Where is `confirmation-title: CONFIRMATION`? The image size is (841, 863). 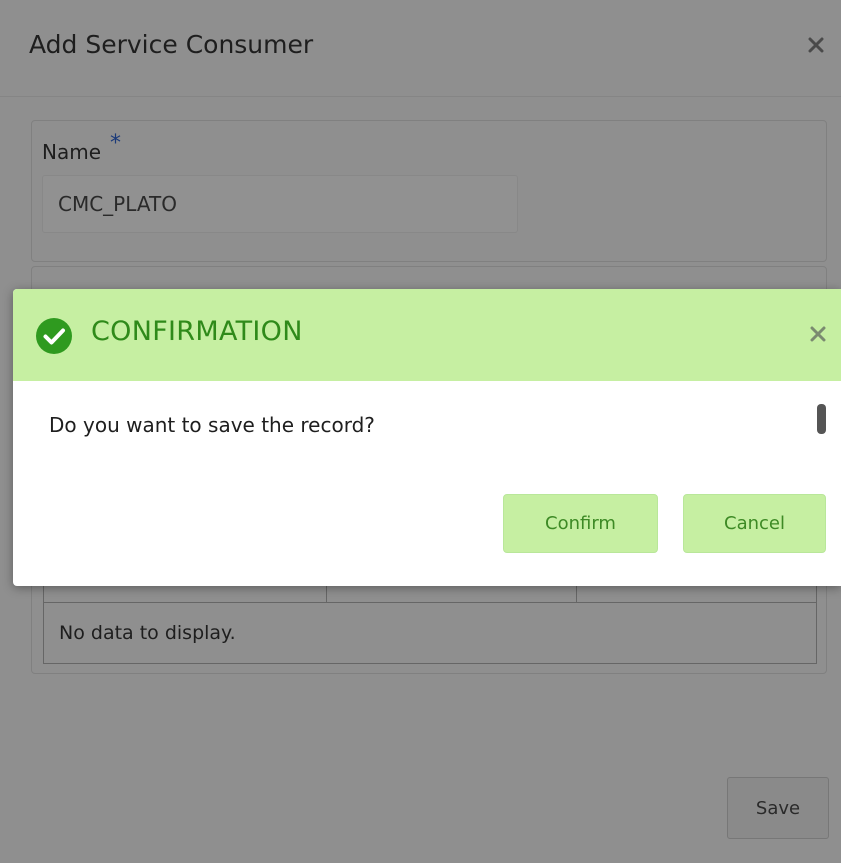
confirmation-title: CONFIRMATION is located at coordinates (197, 331).